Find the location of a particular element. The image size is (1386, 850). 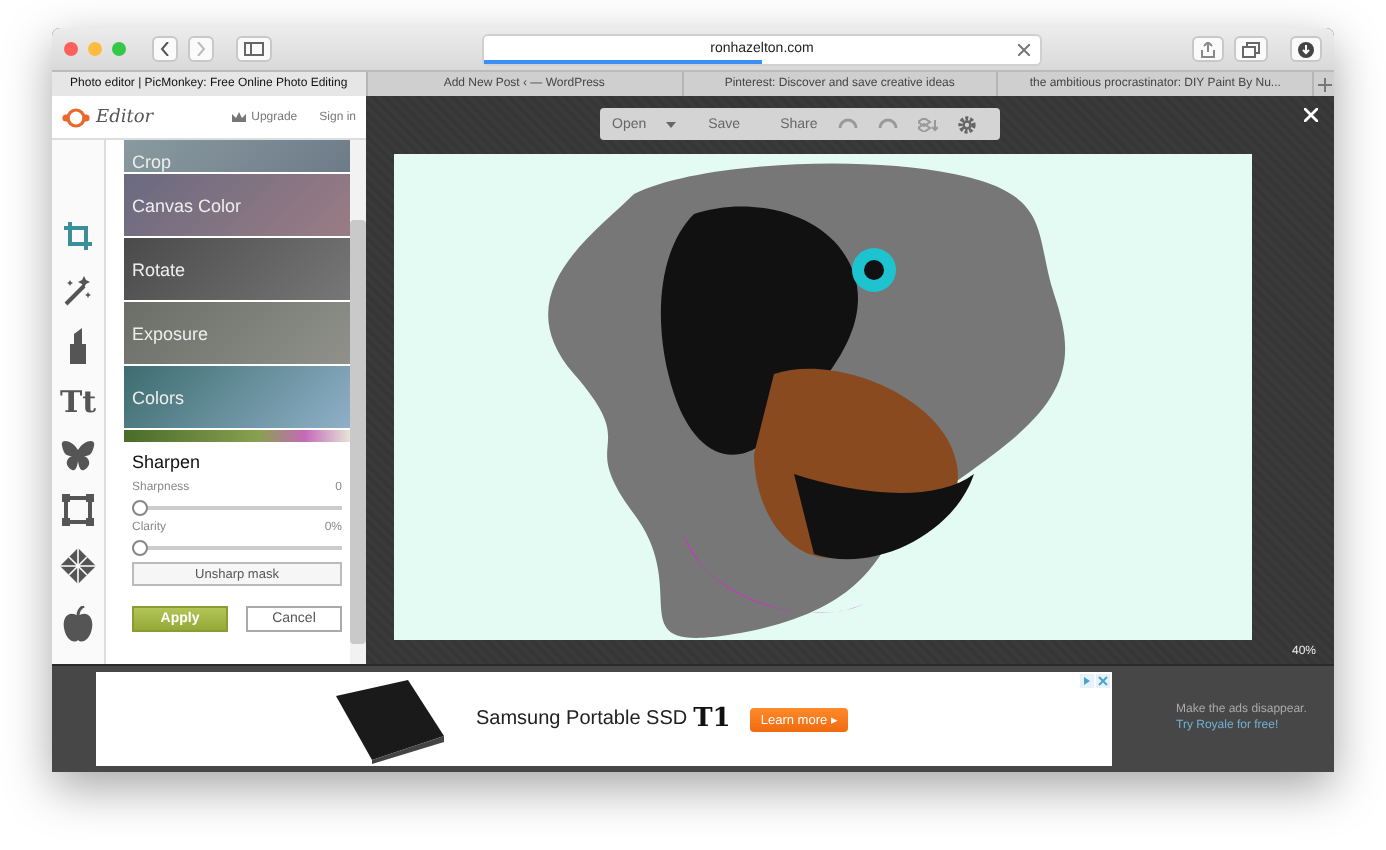

panel-title: Sharpen is located at coordinates (167, 462).